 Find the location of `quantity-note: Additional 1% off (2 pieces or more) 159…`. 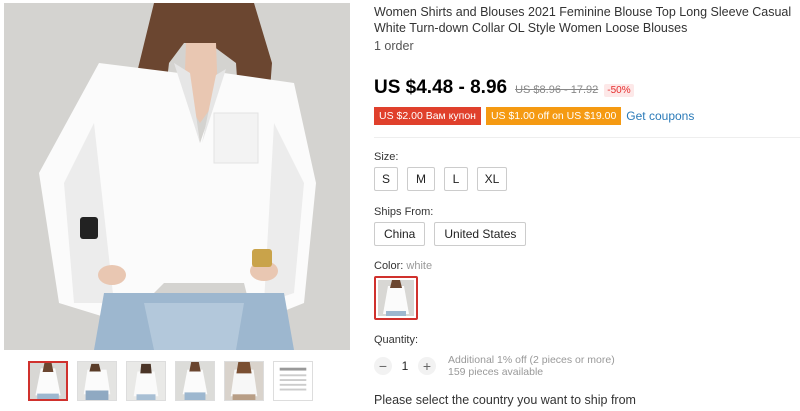

quantity-note: Additional 1% off (2 pieces or more) 159… is located at coordinates (531, 366).